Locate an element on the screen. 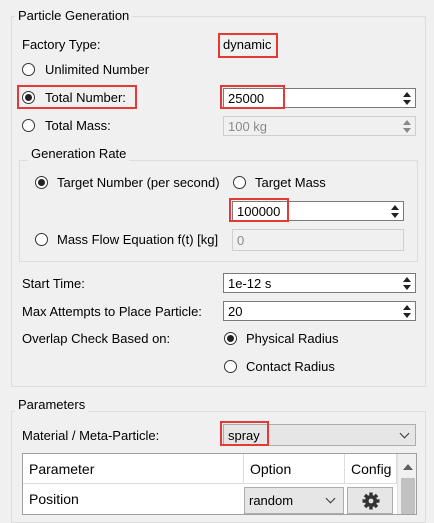 This screenshot has height=523, width=434. physical-radius-label: Physical Radius is located at coordinates (292, 339).